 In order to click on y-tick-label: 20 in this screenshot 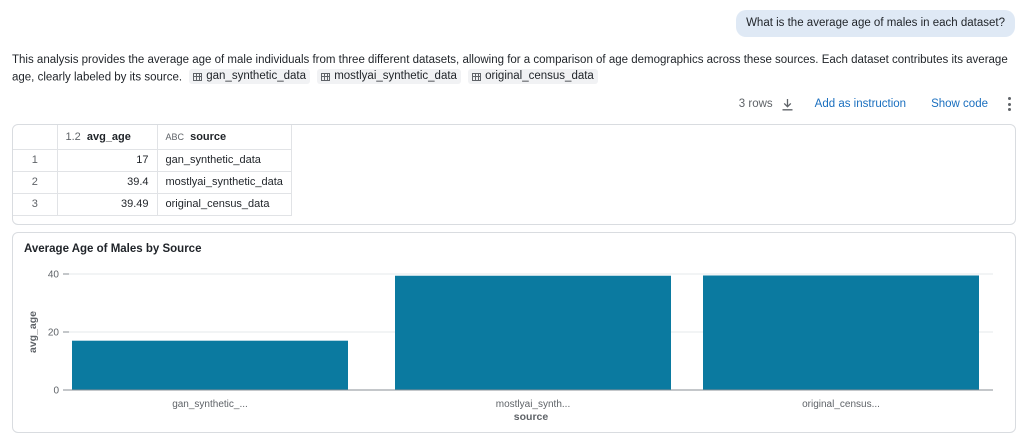, I will do `click(54, 333)`.